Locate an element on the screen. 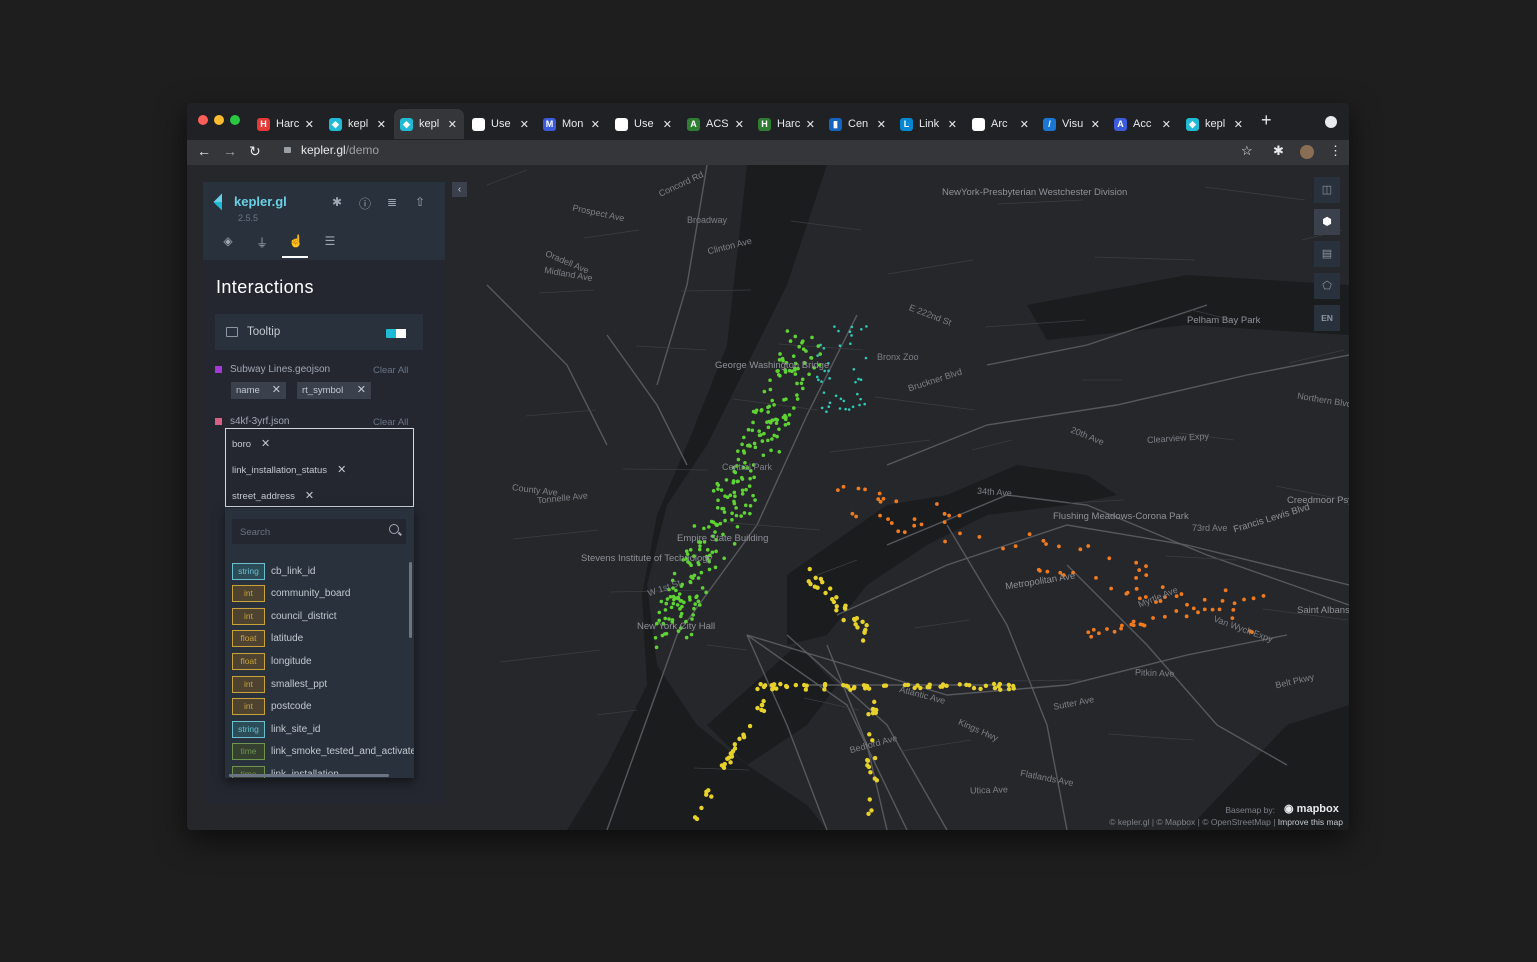 Image resolution: width=1537 pixels, height=962 pixels. back-button: ← is located at coordinates (204, 151).